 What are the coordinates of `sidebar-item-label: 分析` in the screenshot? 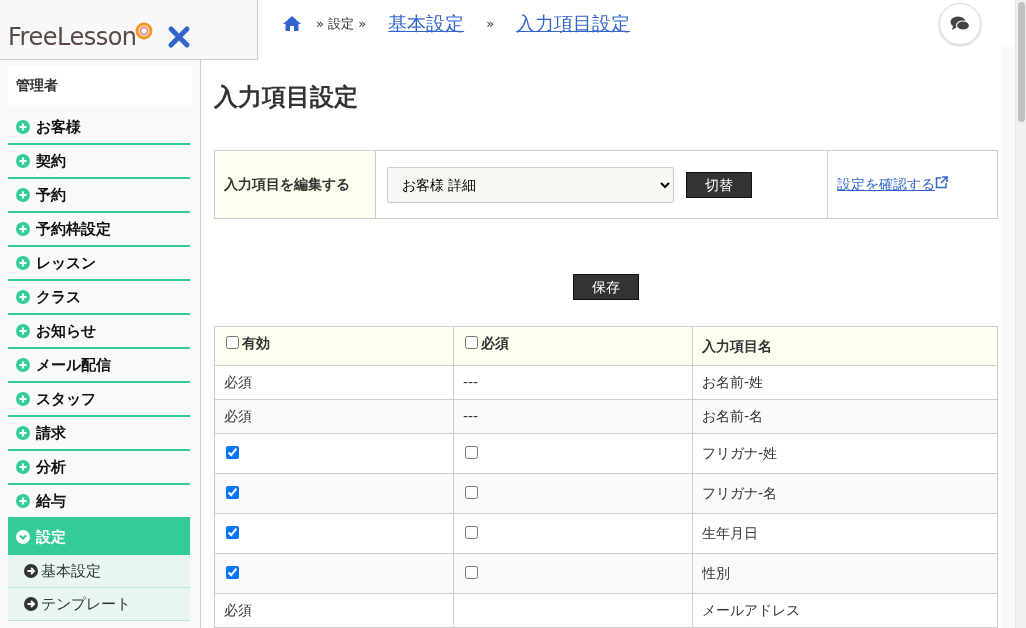 It's located at (51, 467).